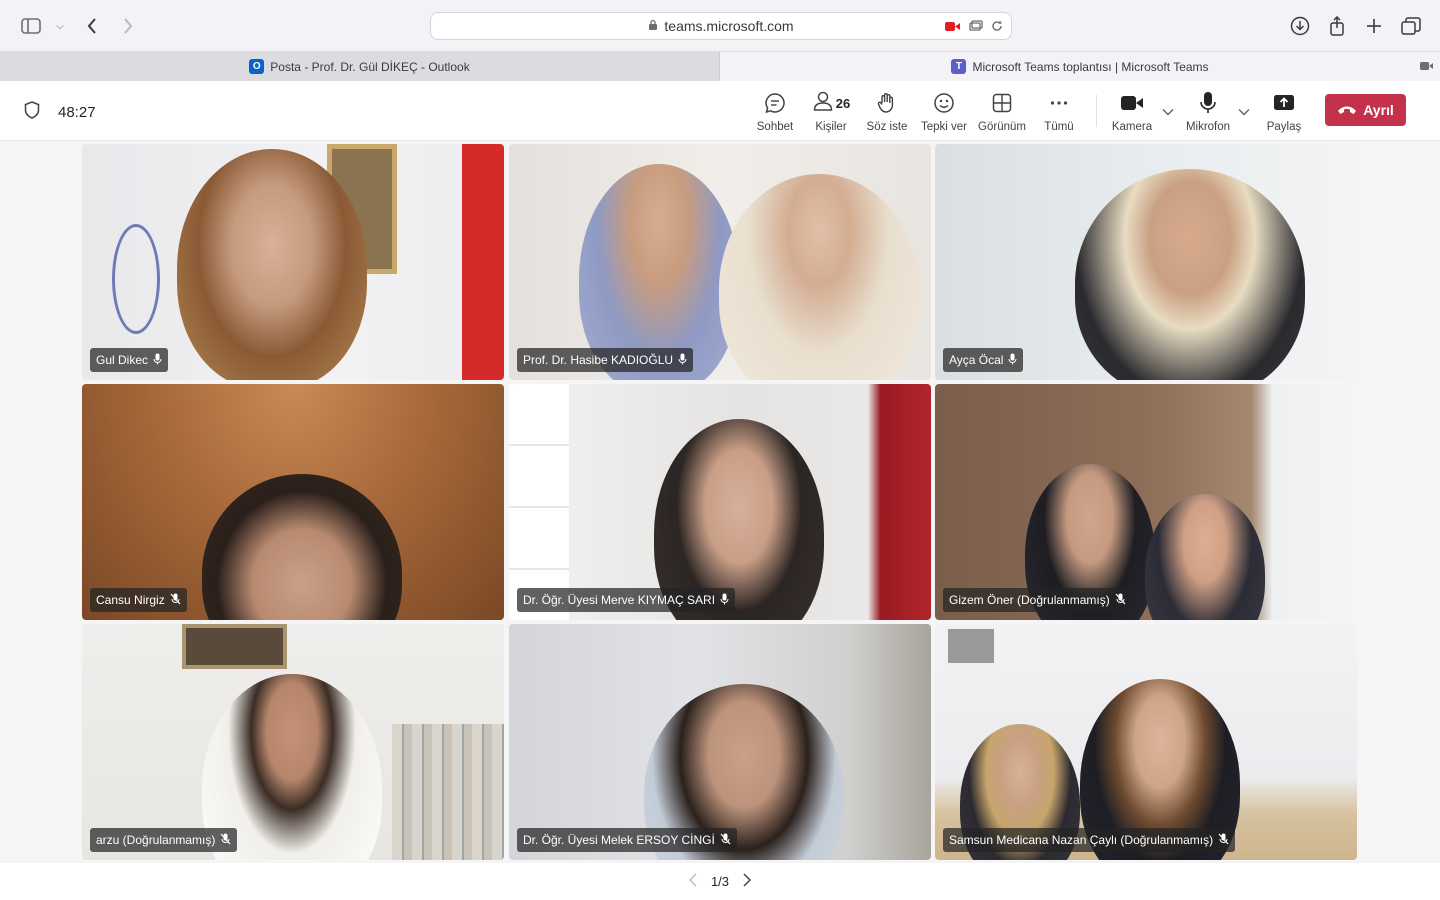 The height and width of the screenshot is (900, 1440). I want to click on view-button: Görünüm, so click(1002, 112).